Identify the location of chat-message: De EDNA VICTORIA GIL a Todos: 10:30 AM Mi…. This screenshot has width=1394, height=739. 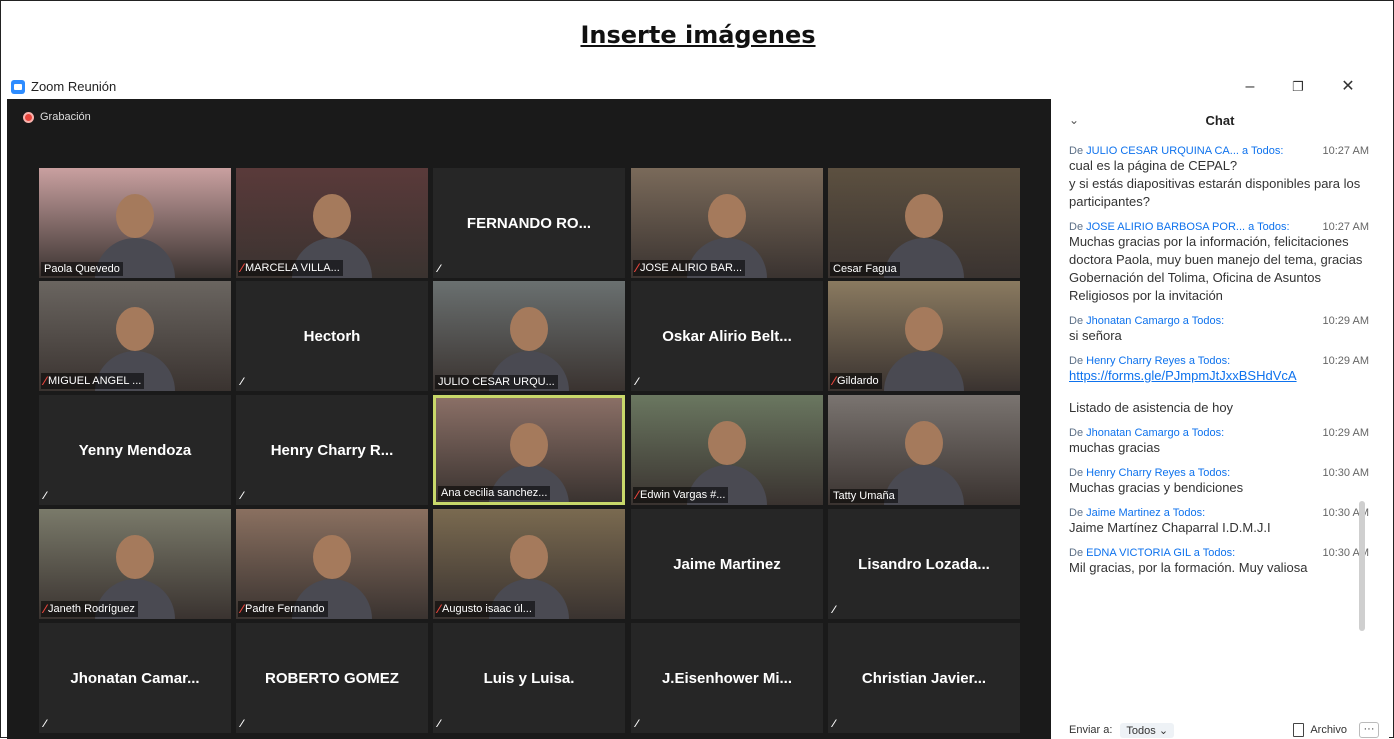
(1219, 561).